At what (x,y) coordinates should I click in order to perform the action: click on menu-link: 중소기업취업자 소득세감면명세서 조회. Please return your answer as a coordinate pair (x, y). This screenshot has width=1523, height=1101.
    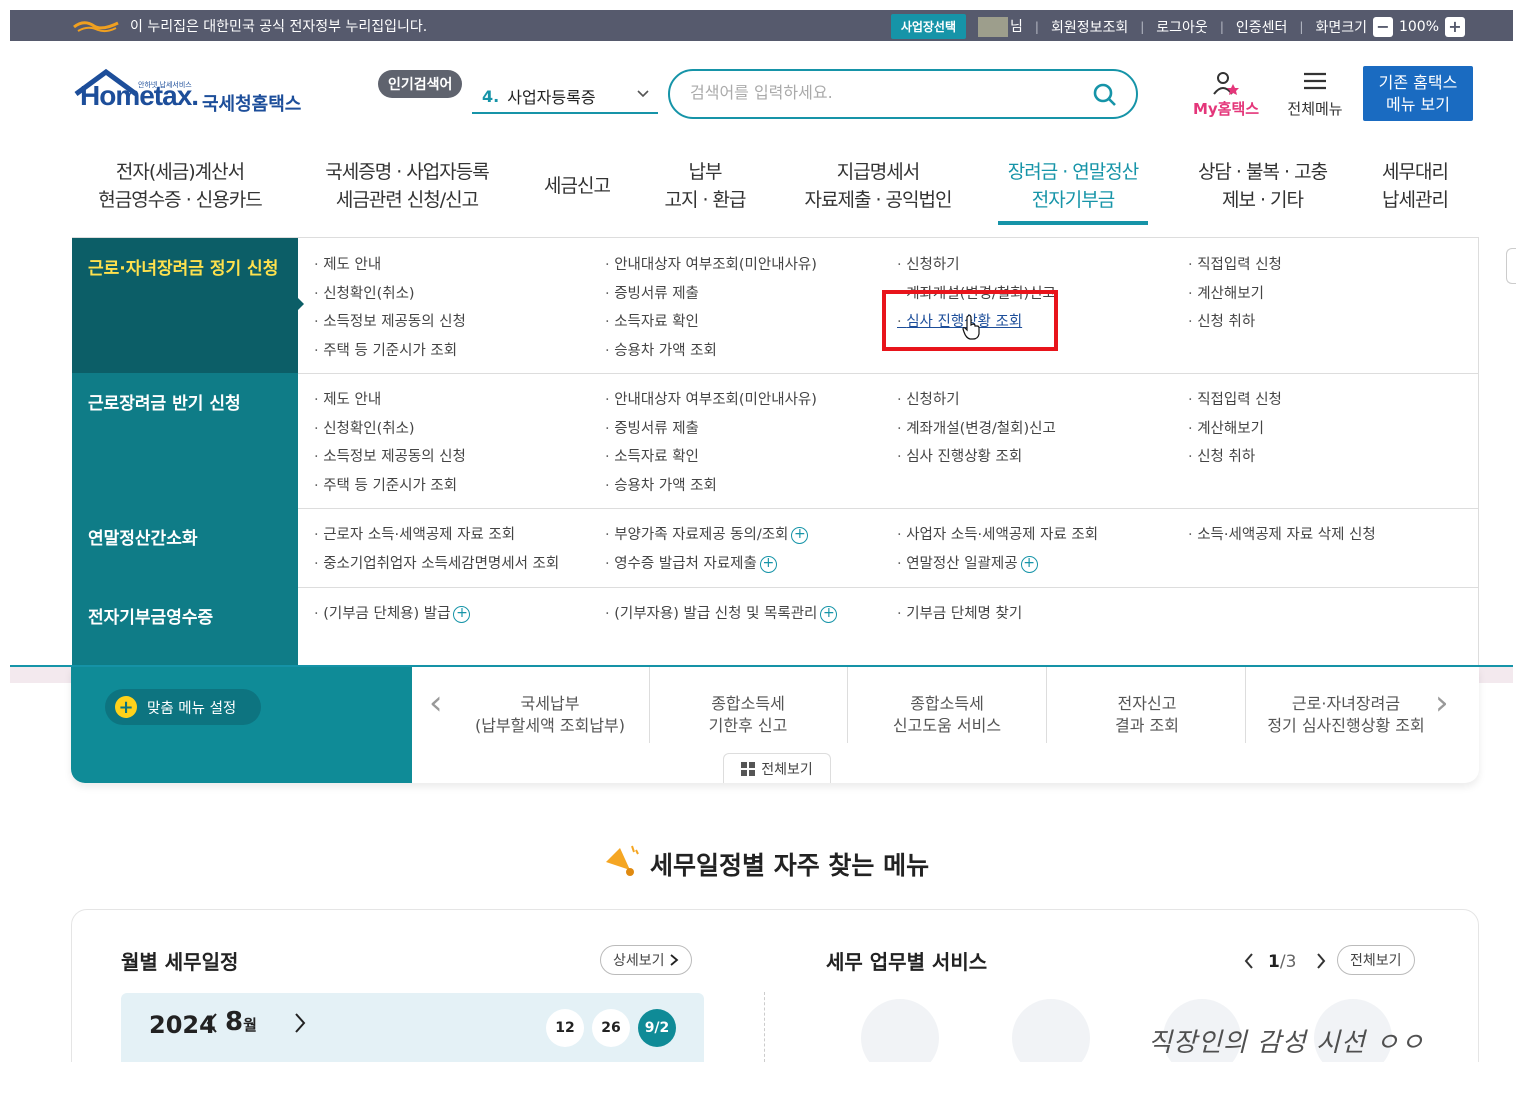
    Looking at the image, I should click on (436, 562).